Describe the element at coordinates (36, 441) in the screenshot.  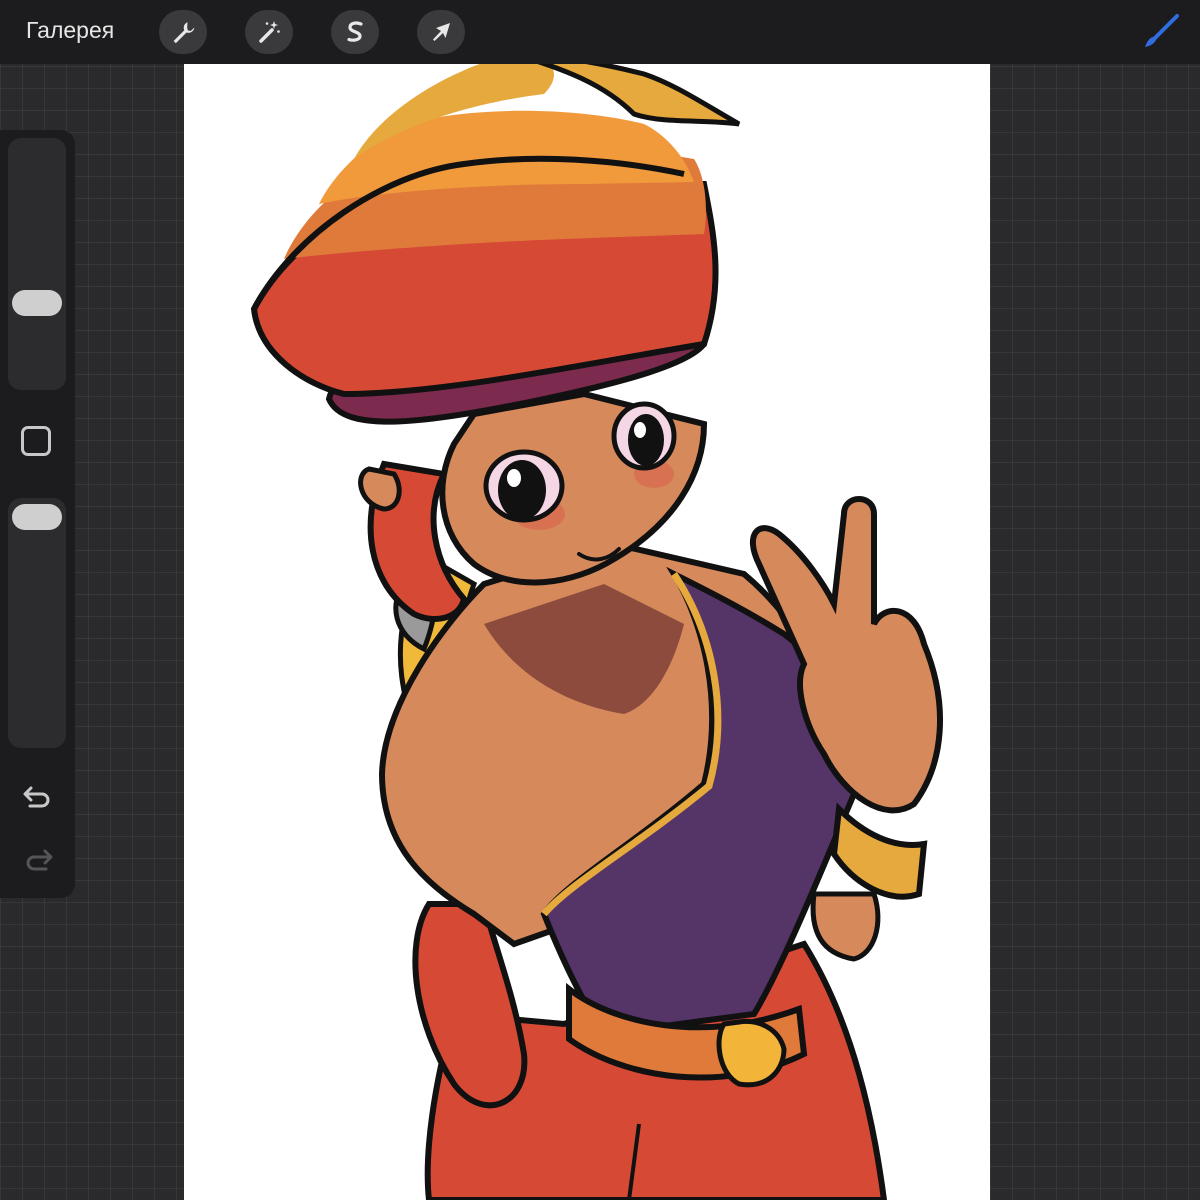
I see `modify-square-icon` at that location.